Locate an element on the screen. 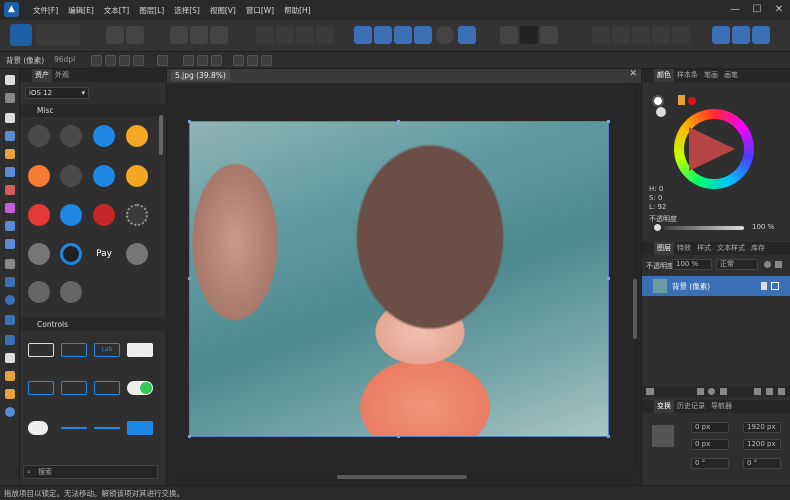 The width and height of the screenshot is (790, 500). control-button-white is located at coordinates (140, 350).